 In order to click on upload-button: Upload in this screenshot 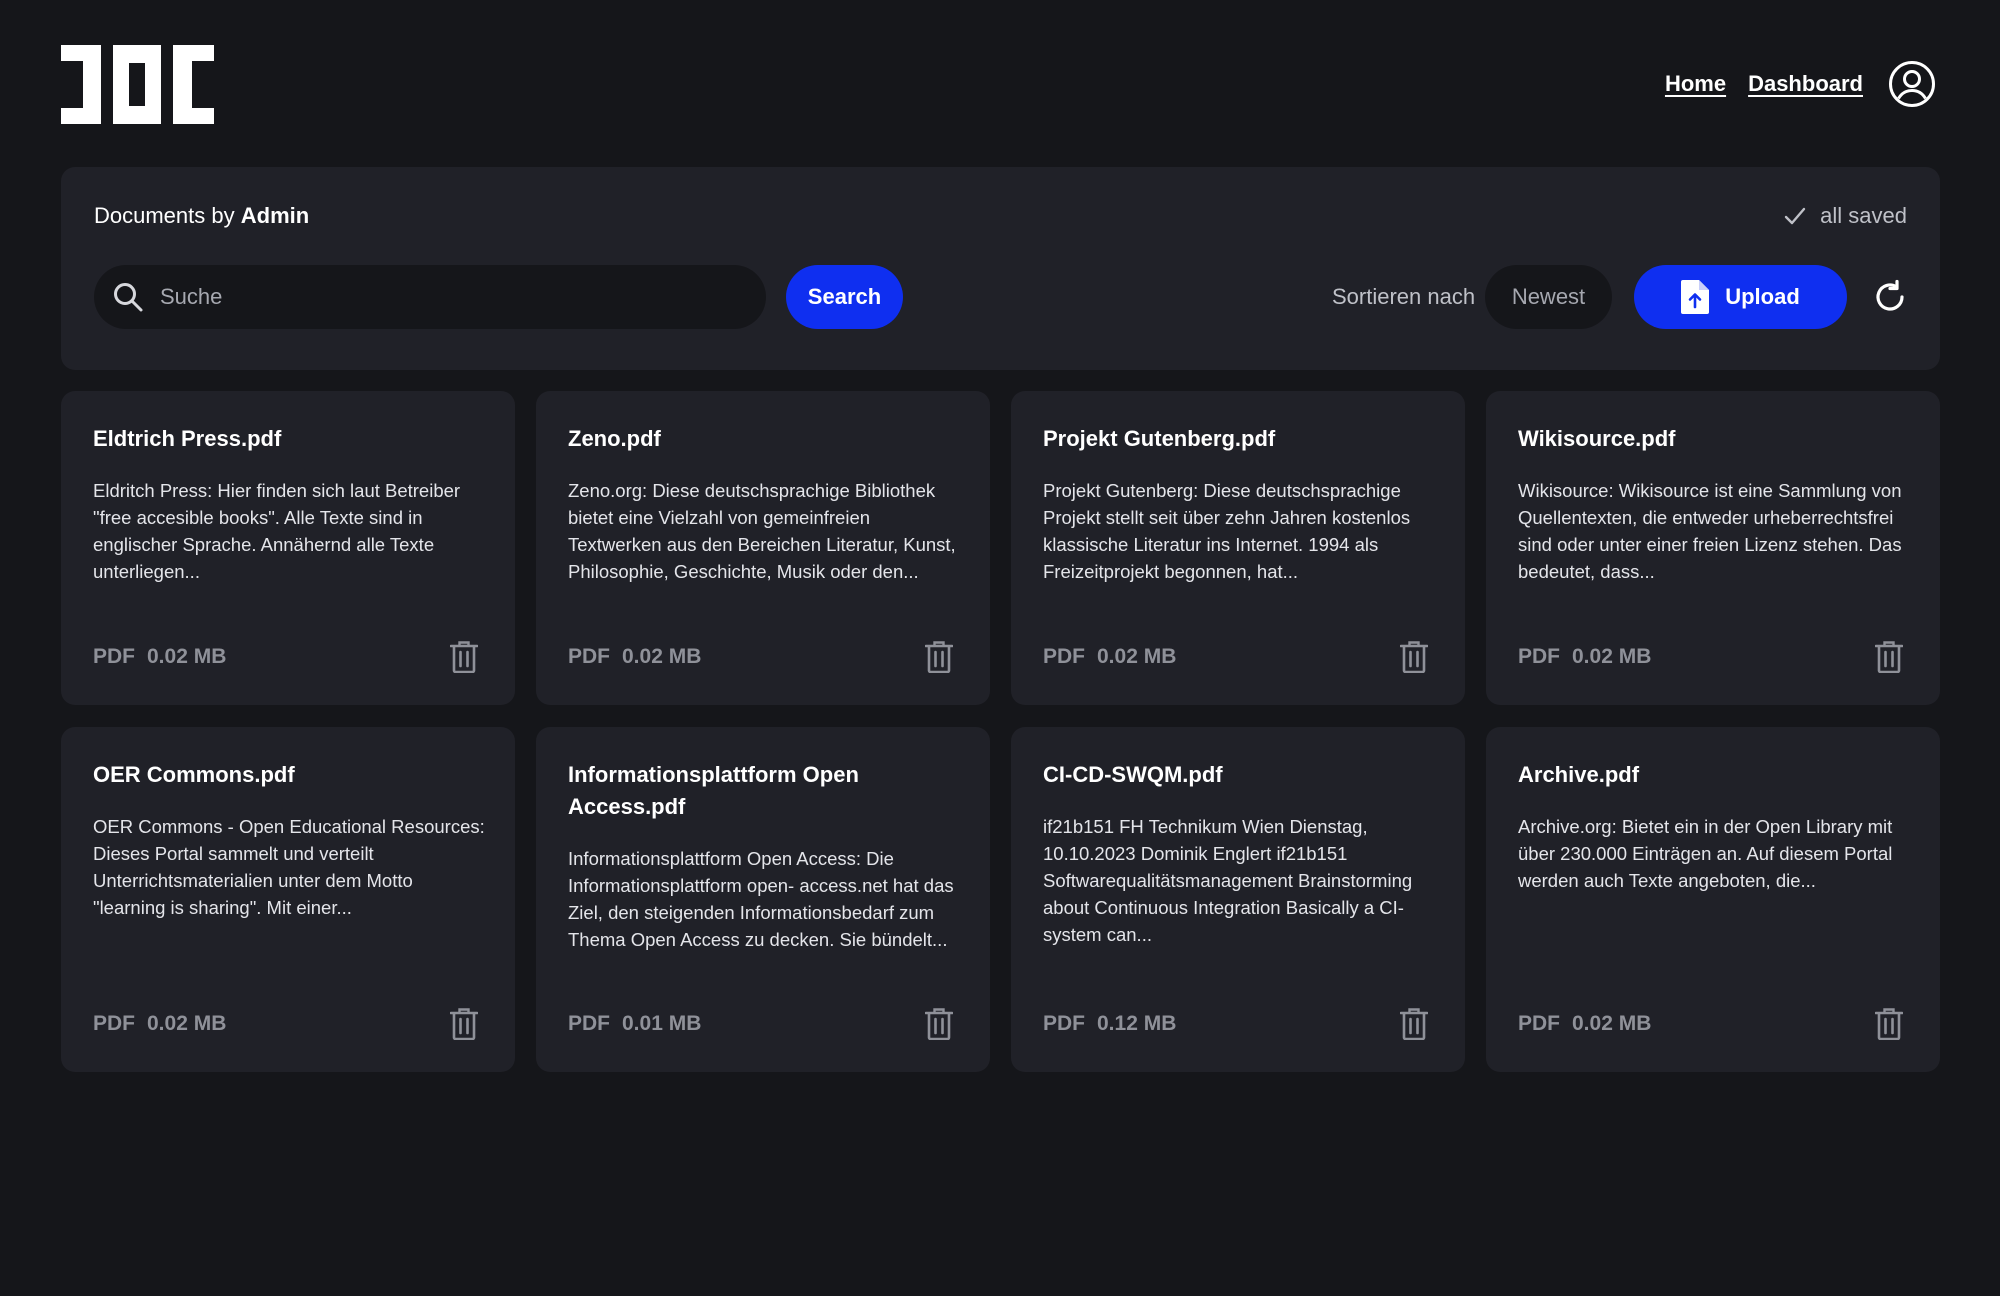, I will do `click(1740, 297)`.